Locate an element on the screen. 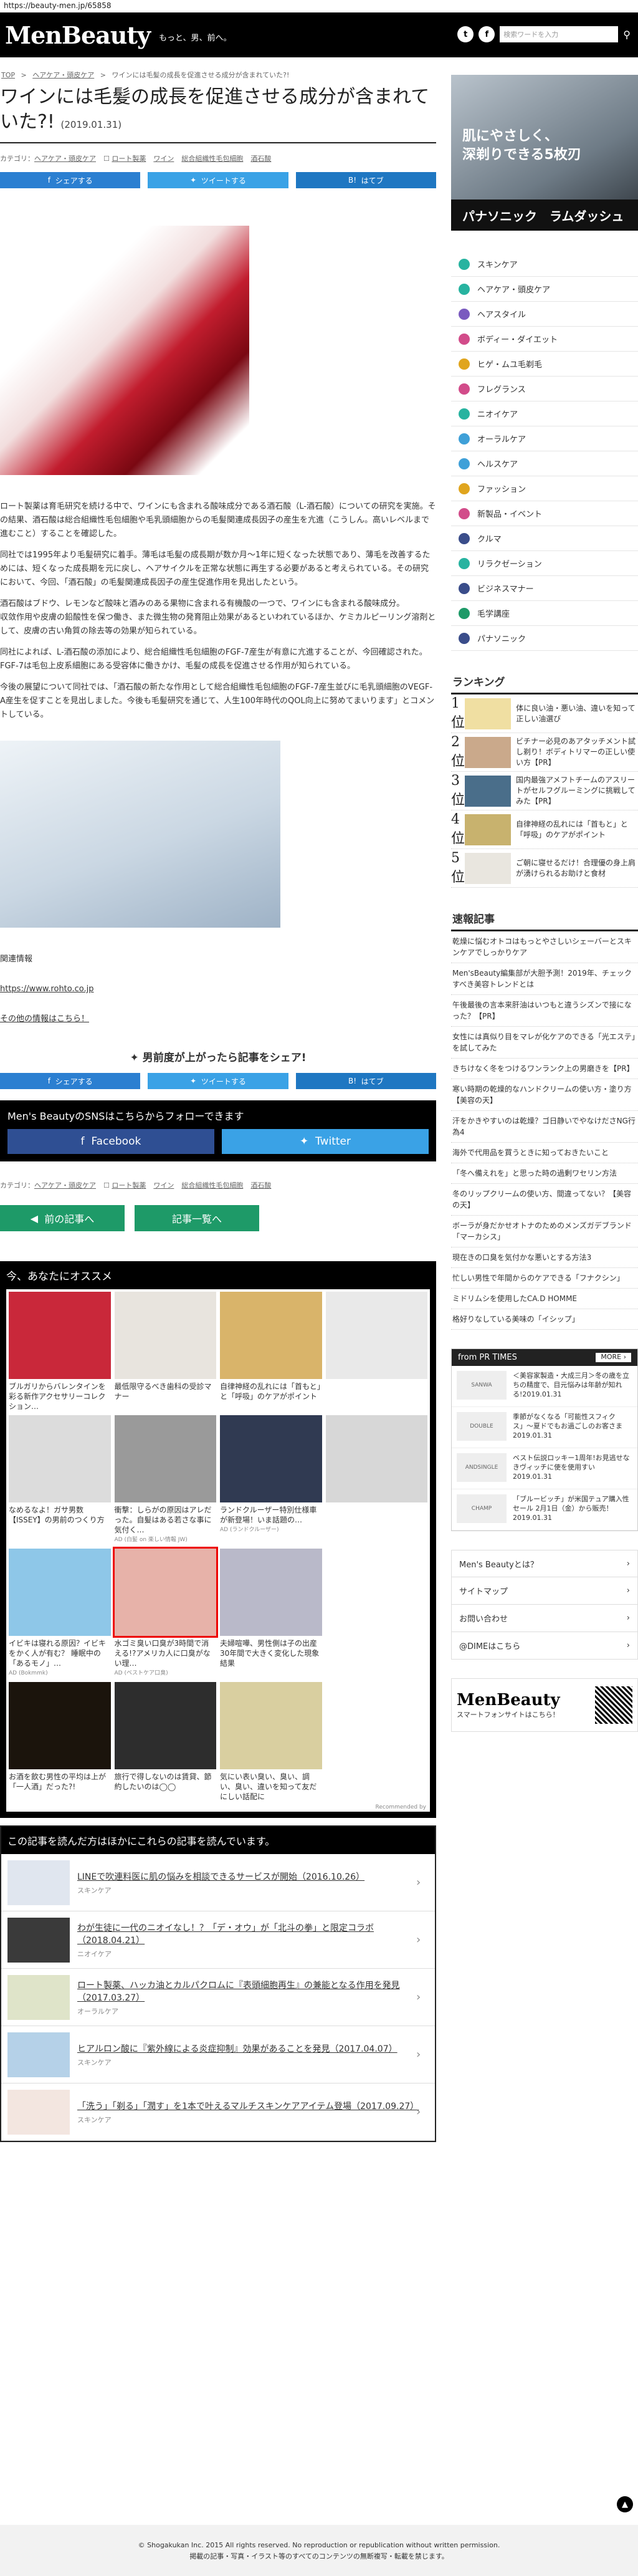  ranking-item: 4位 自律神経の乱れには「首もと」と「呼吸」のケアがポイント is located at coordinates (544, 829).